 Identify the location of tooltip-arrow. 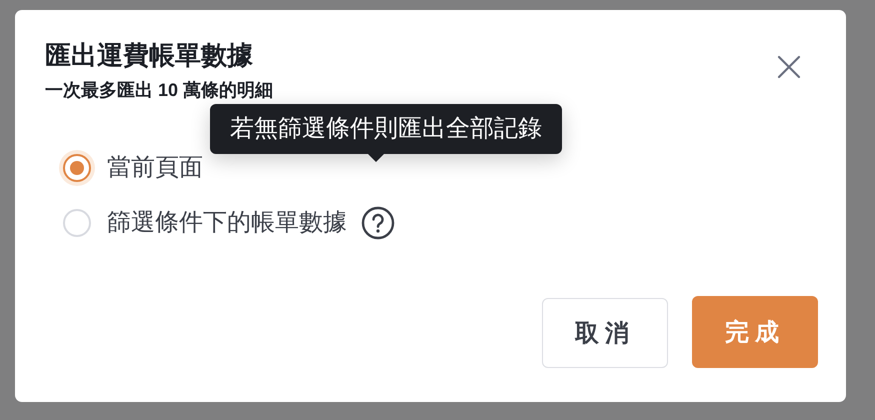
(376, 157).